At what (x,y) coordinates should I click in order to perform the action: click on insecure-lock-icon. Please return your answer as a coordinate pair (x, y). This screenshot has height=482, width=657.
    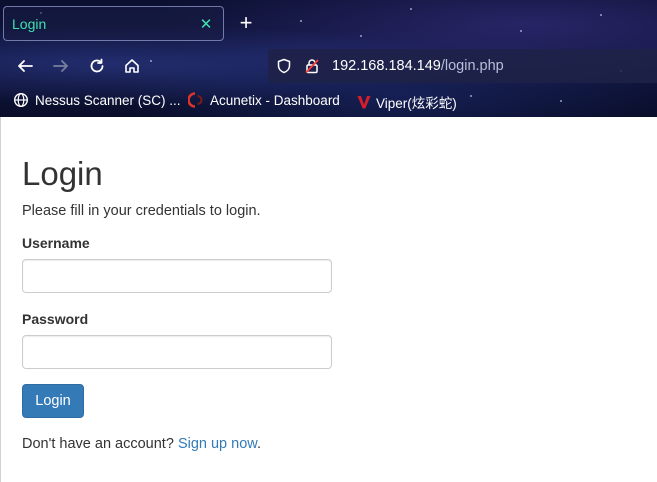
    Looking at the image, I should click on (312, 66).